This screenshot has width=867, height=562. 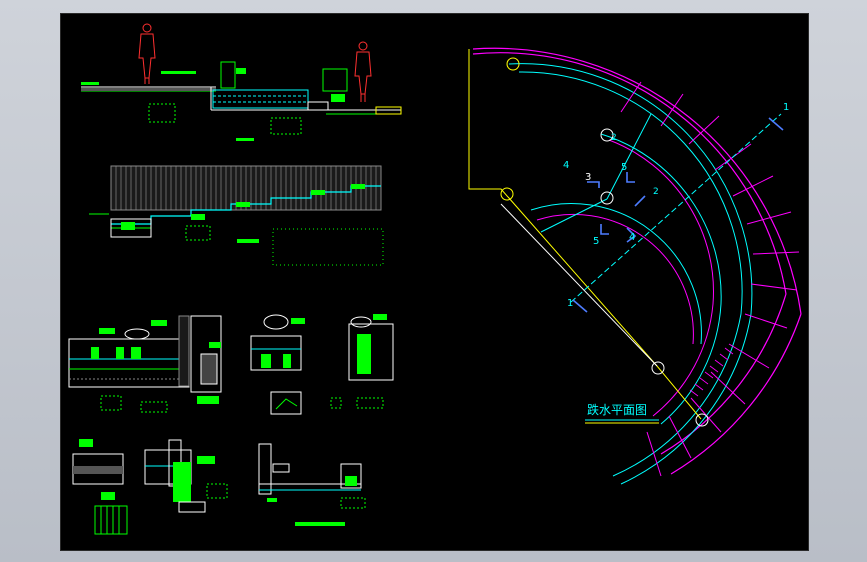 What do you see at coordinates (150, 487) in the screenshot?
I see `detail-section-c` at bounding box center [150, 487].